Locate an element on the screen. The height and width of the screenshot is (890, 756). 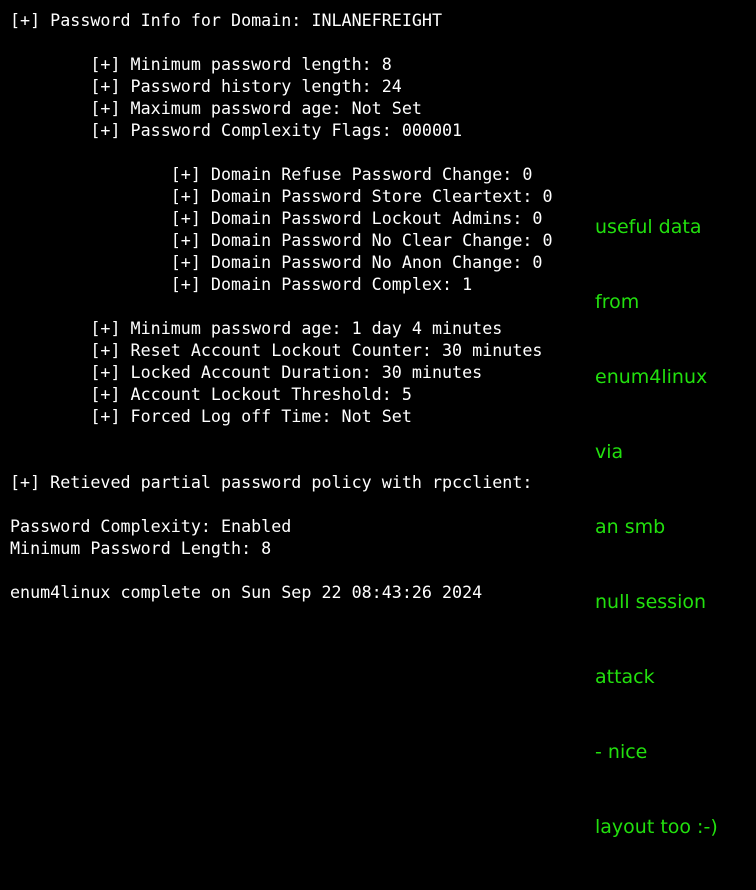
terminal-line: [+] Locked Account Duration: 30 minutes is located at coordinates (246, 372).